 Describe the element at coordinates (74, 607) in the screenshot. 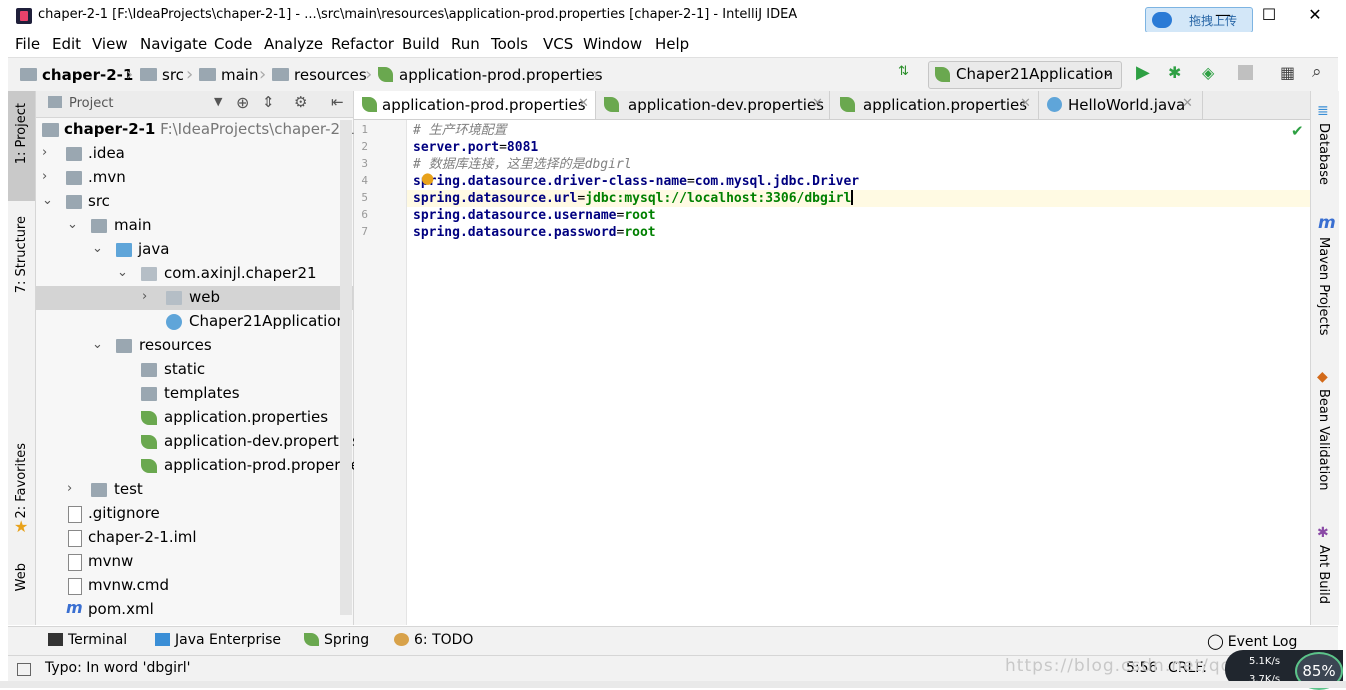

I see `maven-icon: m` at that location.